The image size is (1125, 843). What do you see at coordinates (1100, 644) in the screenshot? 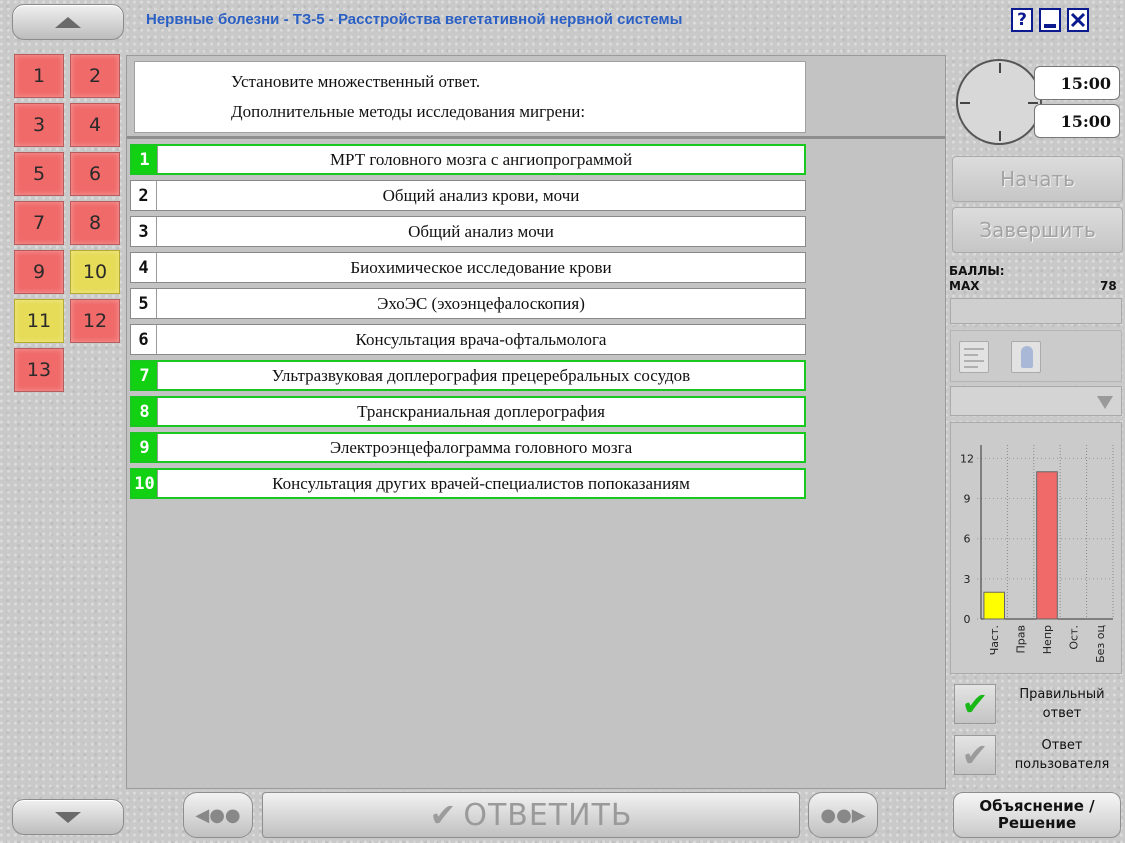
I see `chart-x-tick-label: Без оц` at bounding box center [1100, 644].